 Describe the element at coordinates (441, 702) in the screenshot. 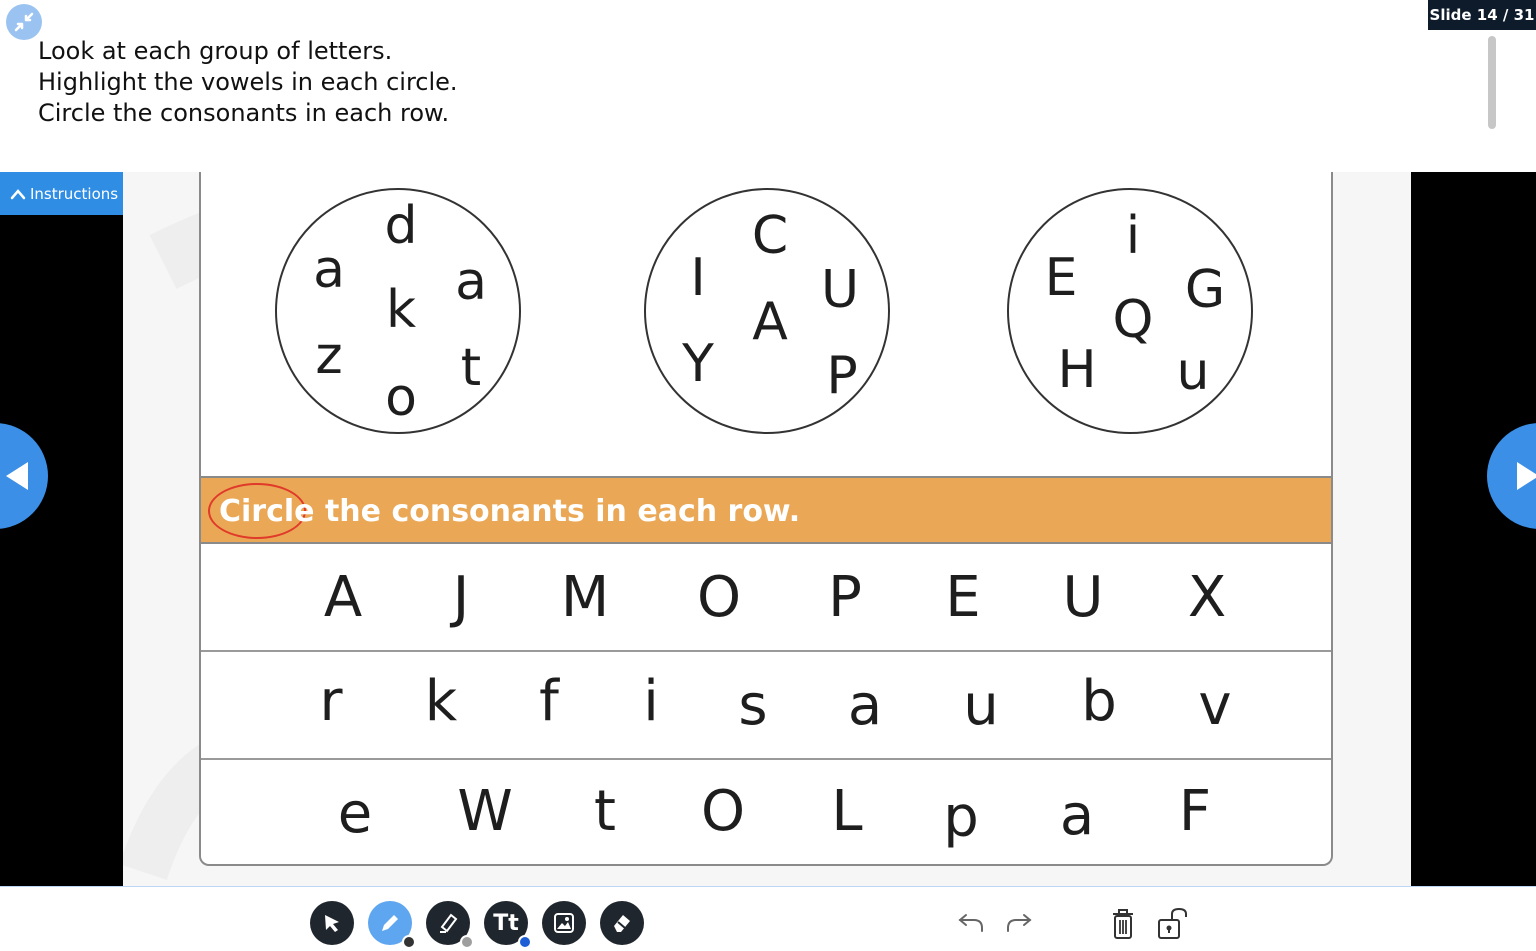

I see `row-letter: k` at that location.